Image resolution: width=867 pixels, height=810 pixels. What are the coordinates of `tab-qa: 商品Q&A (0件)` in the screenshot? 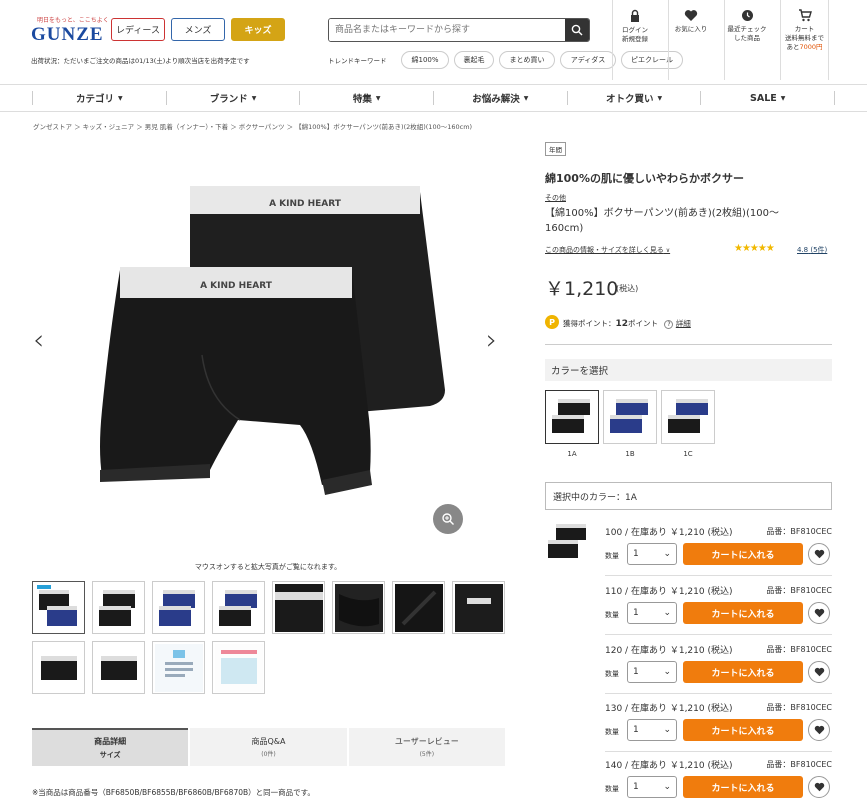 It's located at (268, 747).